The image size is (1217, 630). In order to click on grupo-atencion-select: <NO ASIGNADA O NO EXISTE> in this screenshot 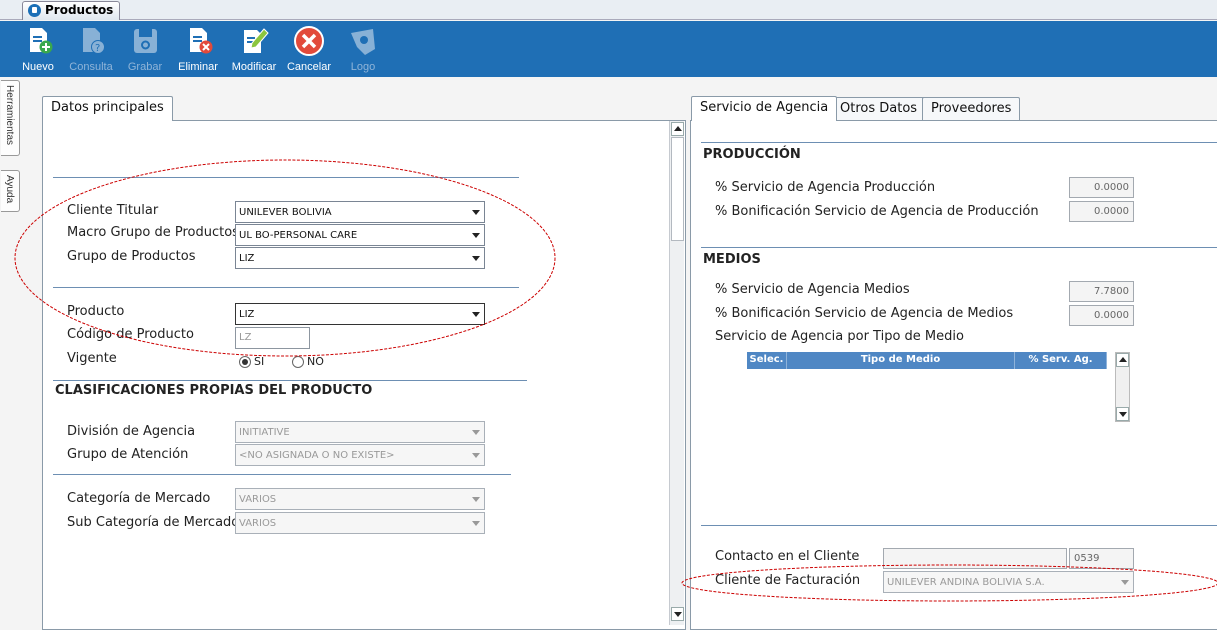, I will do `click(360, 455)`.